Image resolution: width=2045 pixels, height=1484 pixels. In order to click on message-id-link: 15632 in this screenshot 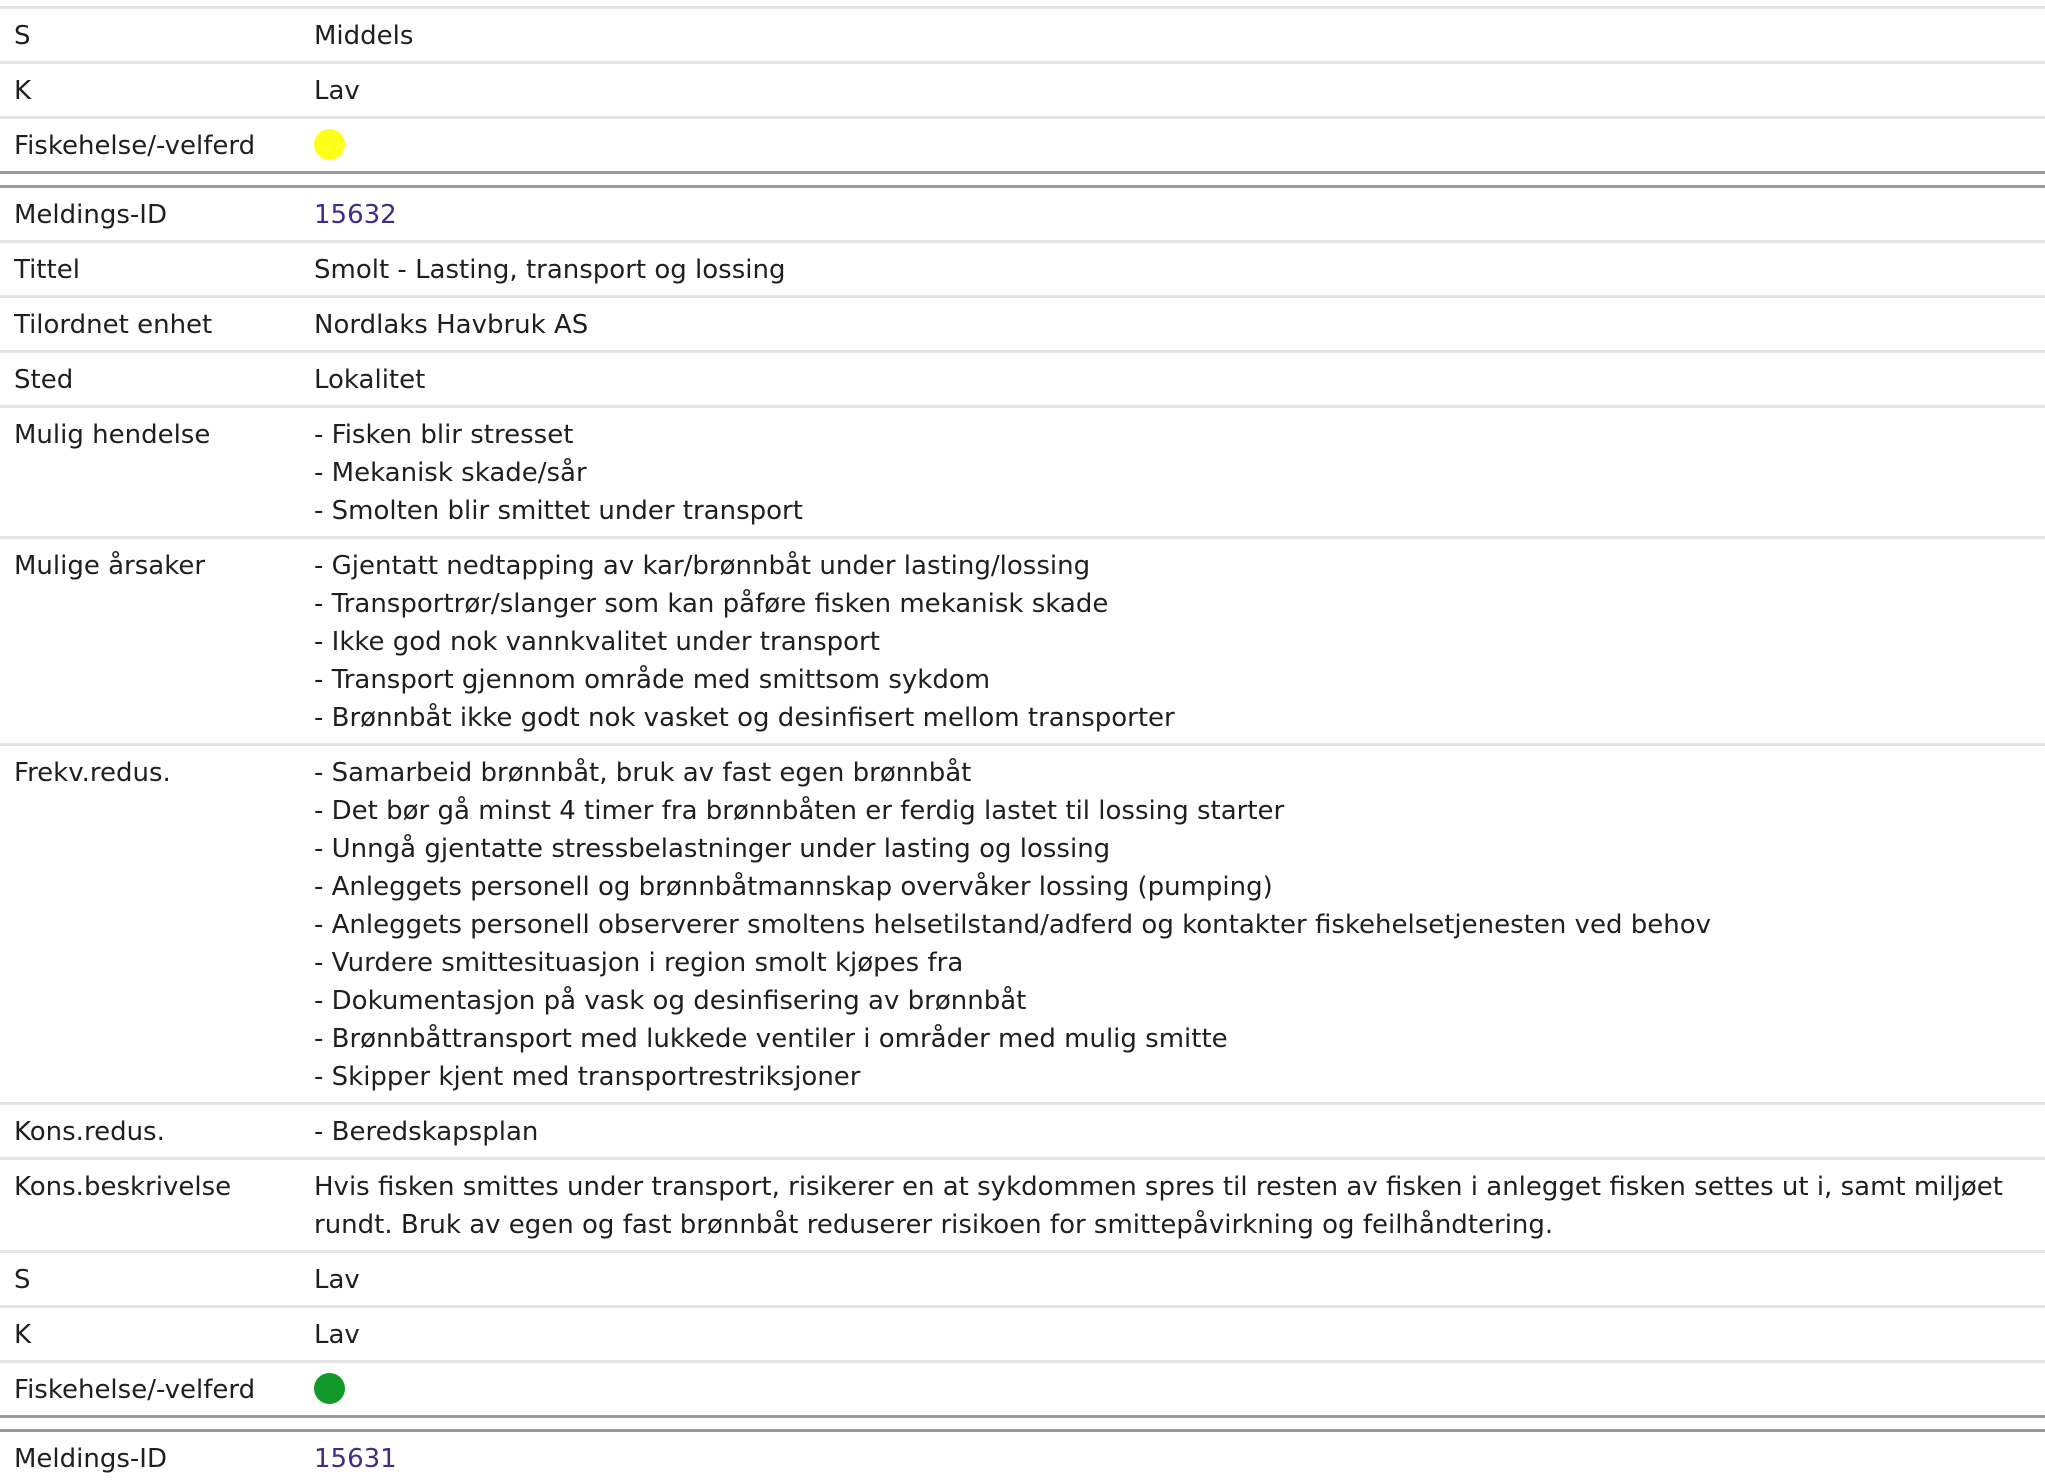, I will do `click(355, 215)`.